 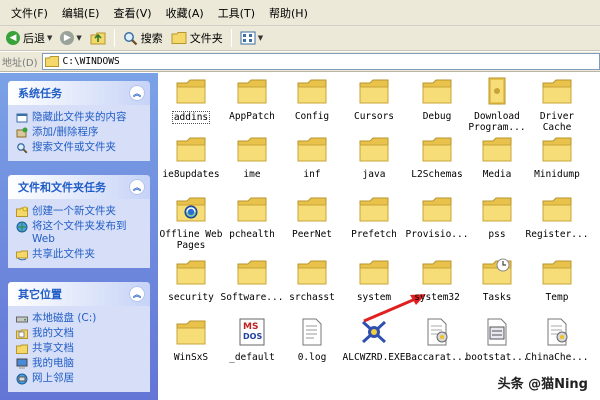 I want to click on item-name: java, so click(x=374, y=174).